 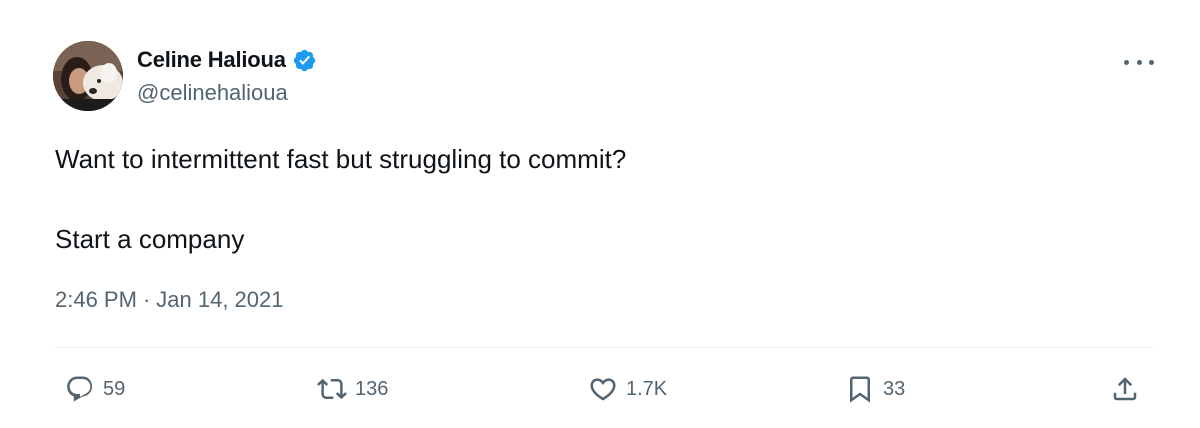 I want to click on divider, so click(x=604, y=347).